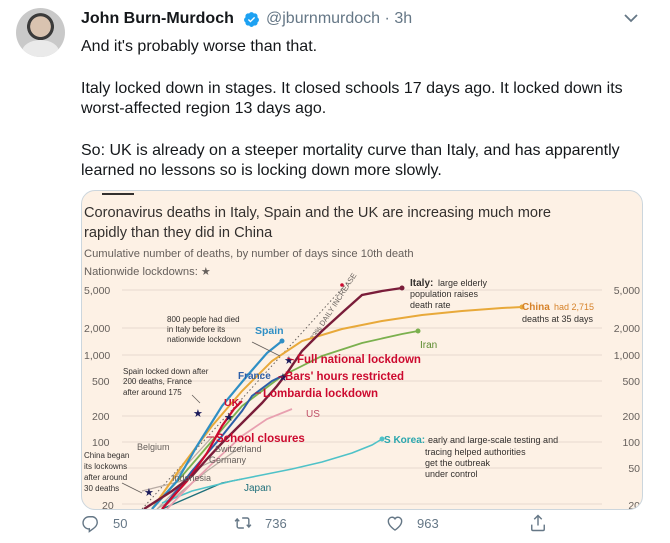 The image size is (670, 543). What do you see at coordinates (323, 18) in the screenshot?
I see `user-handle: @jburnmurdoch` at bounding box center [323, 18].